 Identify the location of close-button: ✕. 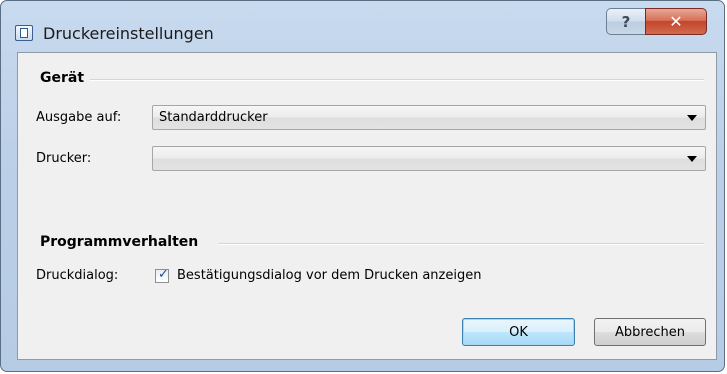
(676, 21).